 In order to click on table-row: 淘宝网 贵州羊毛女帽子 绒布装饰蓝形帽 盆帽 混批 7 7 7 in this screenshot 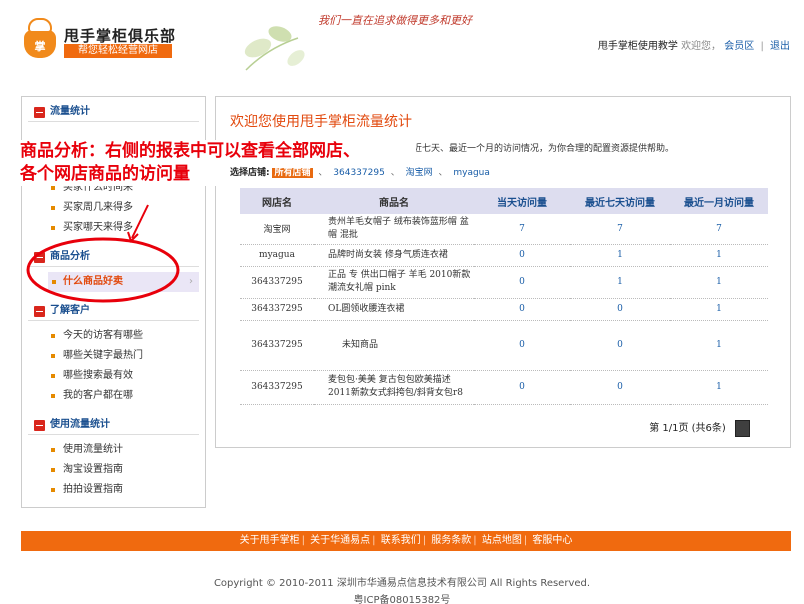, I will do `click(504, 229)`.